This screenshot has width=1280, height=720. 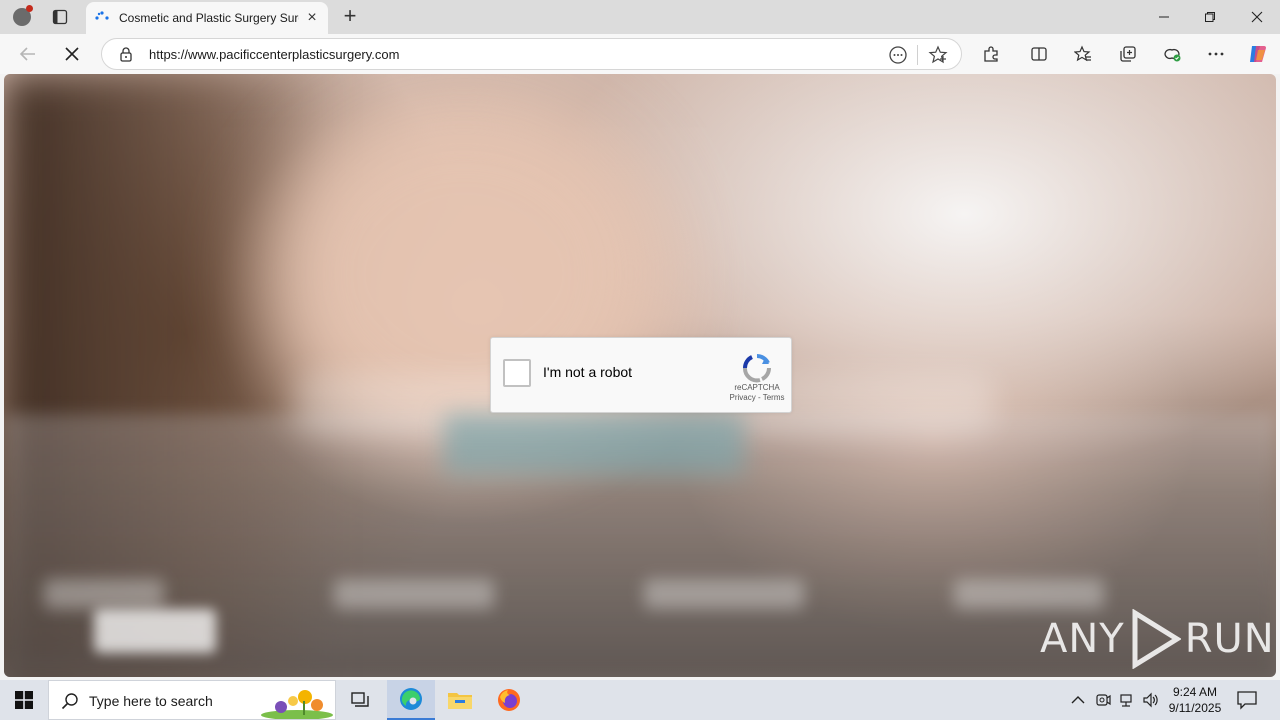 What do you see at coordinates (1195, 692) in the screenshot?
I see `clock-time: 9:24 AM` at bounding box center [1195, 692].